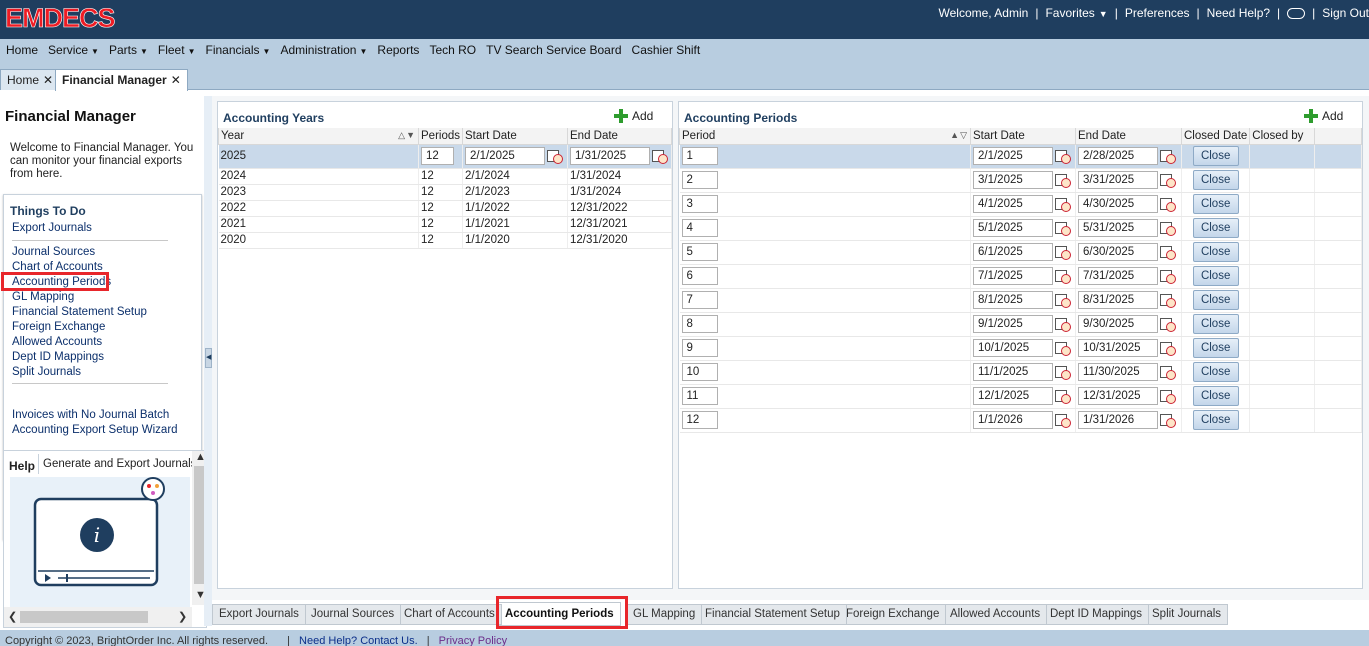 The image size is (1369, 646). Describe the element at coordinates (53, 252) in the screenshot. I see `todo-link-journal-sources: Journal Sources` at that location.